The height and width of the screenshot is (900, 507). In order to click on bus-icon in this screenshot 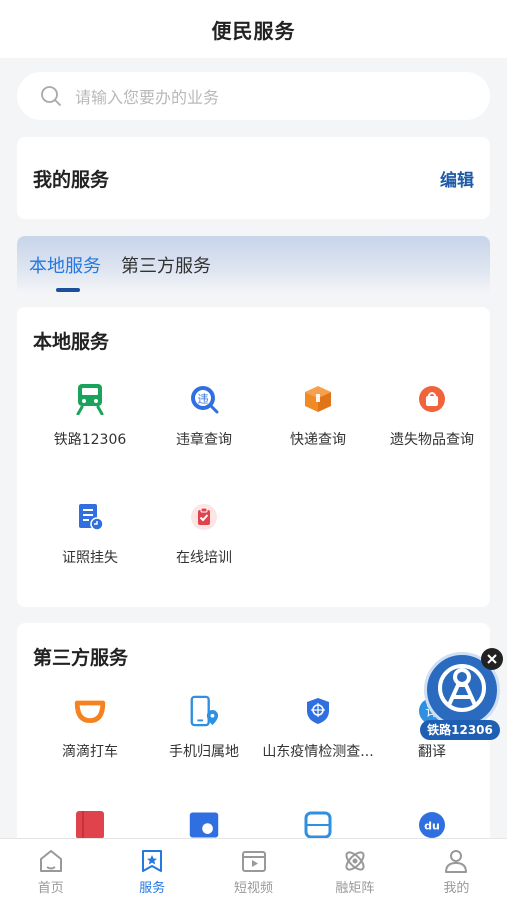, I will do `click(318, 825)`.